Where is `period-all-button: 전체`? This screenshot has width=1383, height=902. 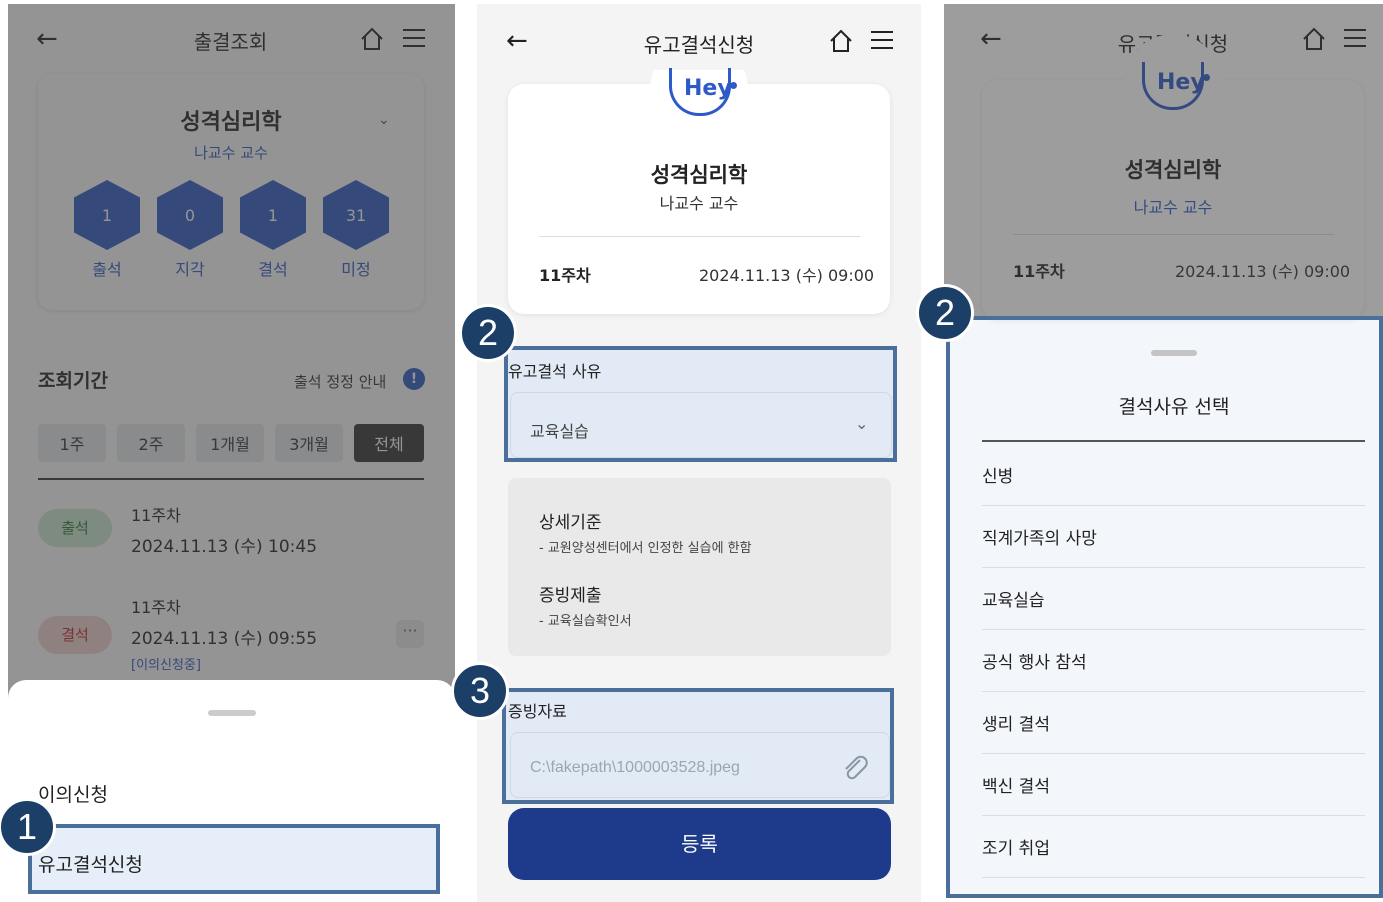
period-all-button: 전체 is located at coordinates (389, 443).